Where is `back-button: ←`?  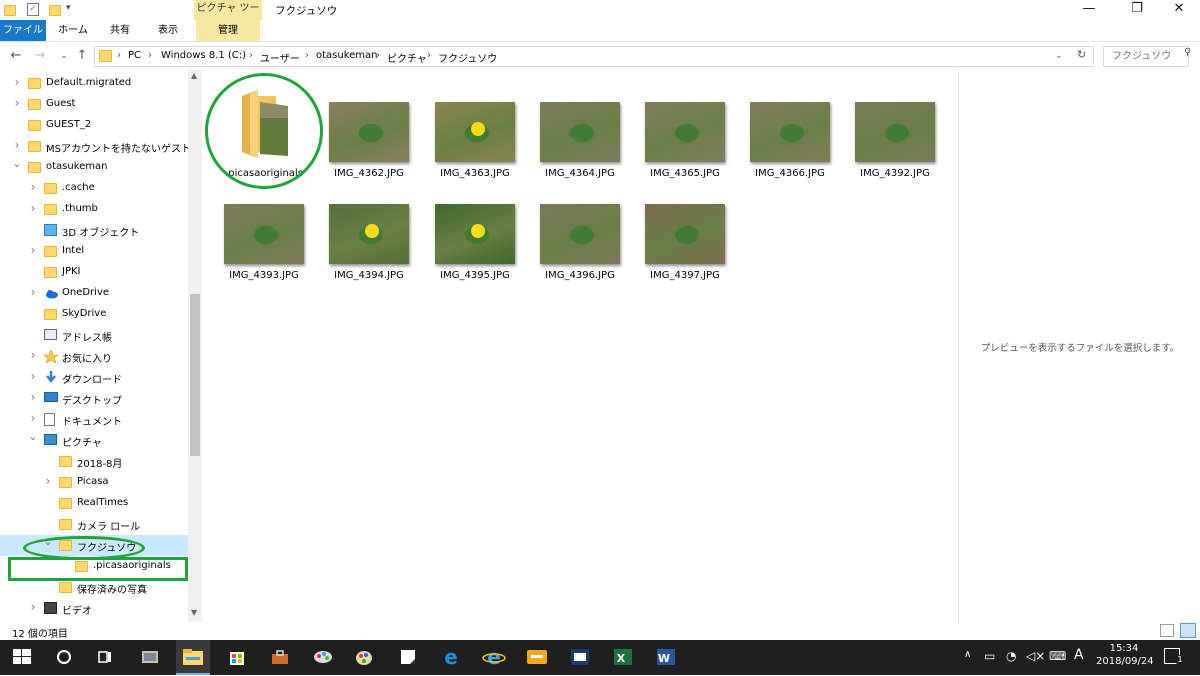 back-button: ← is located at coordinates (16, 56).